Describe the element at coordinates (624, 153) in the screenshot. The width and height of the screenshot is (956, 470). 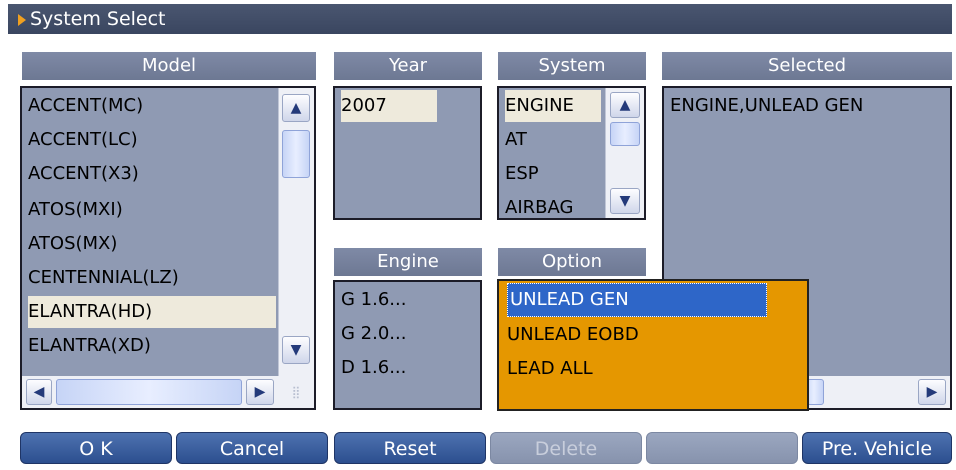
I see `system-vscroll: ▲ ▼` at that location.